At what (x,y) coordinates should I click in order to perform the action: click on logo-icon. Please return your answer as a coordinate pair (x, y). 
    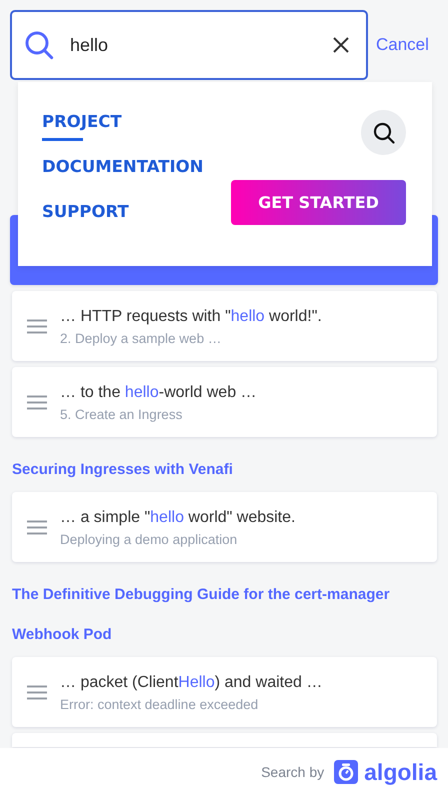
    Looking at the image, I should click on (346, 772).